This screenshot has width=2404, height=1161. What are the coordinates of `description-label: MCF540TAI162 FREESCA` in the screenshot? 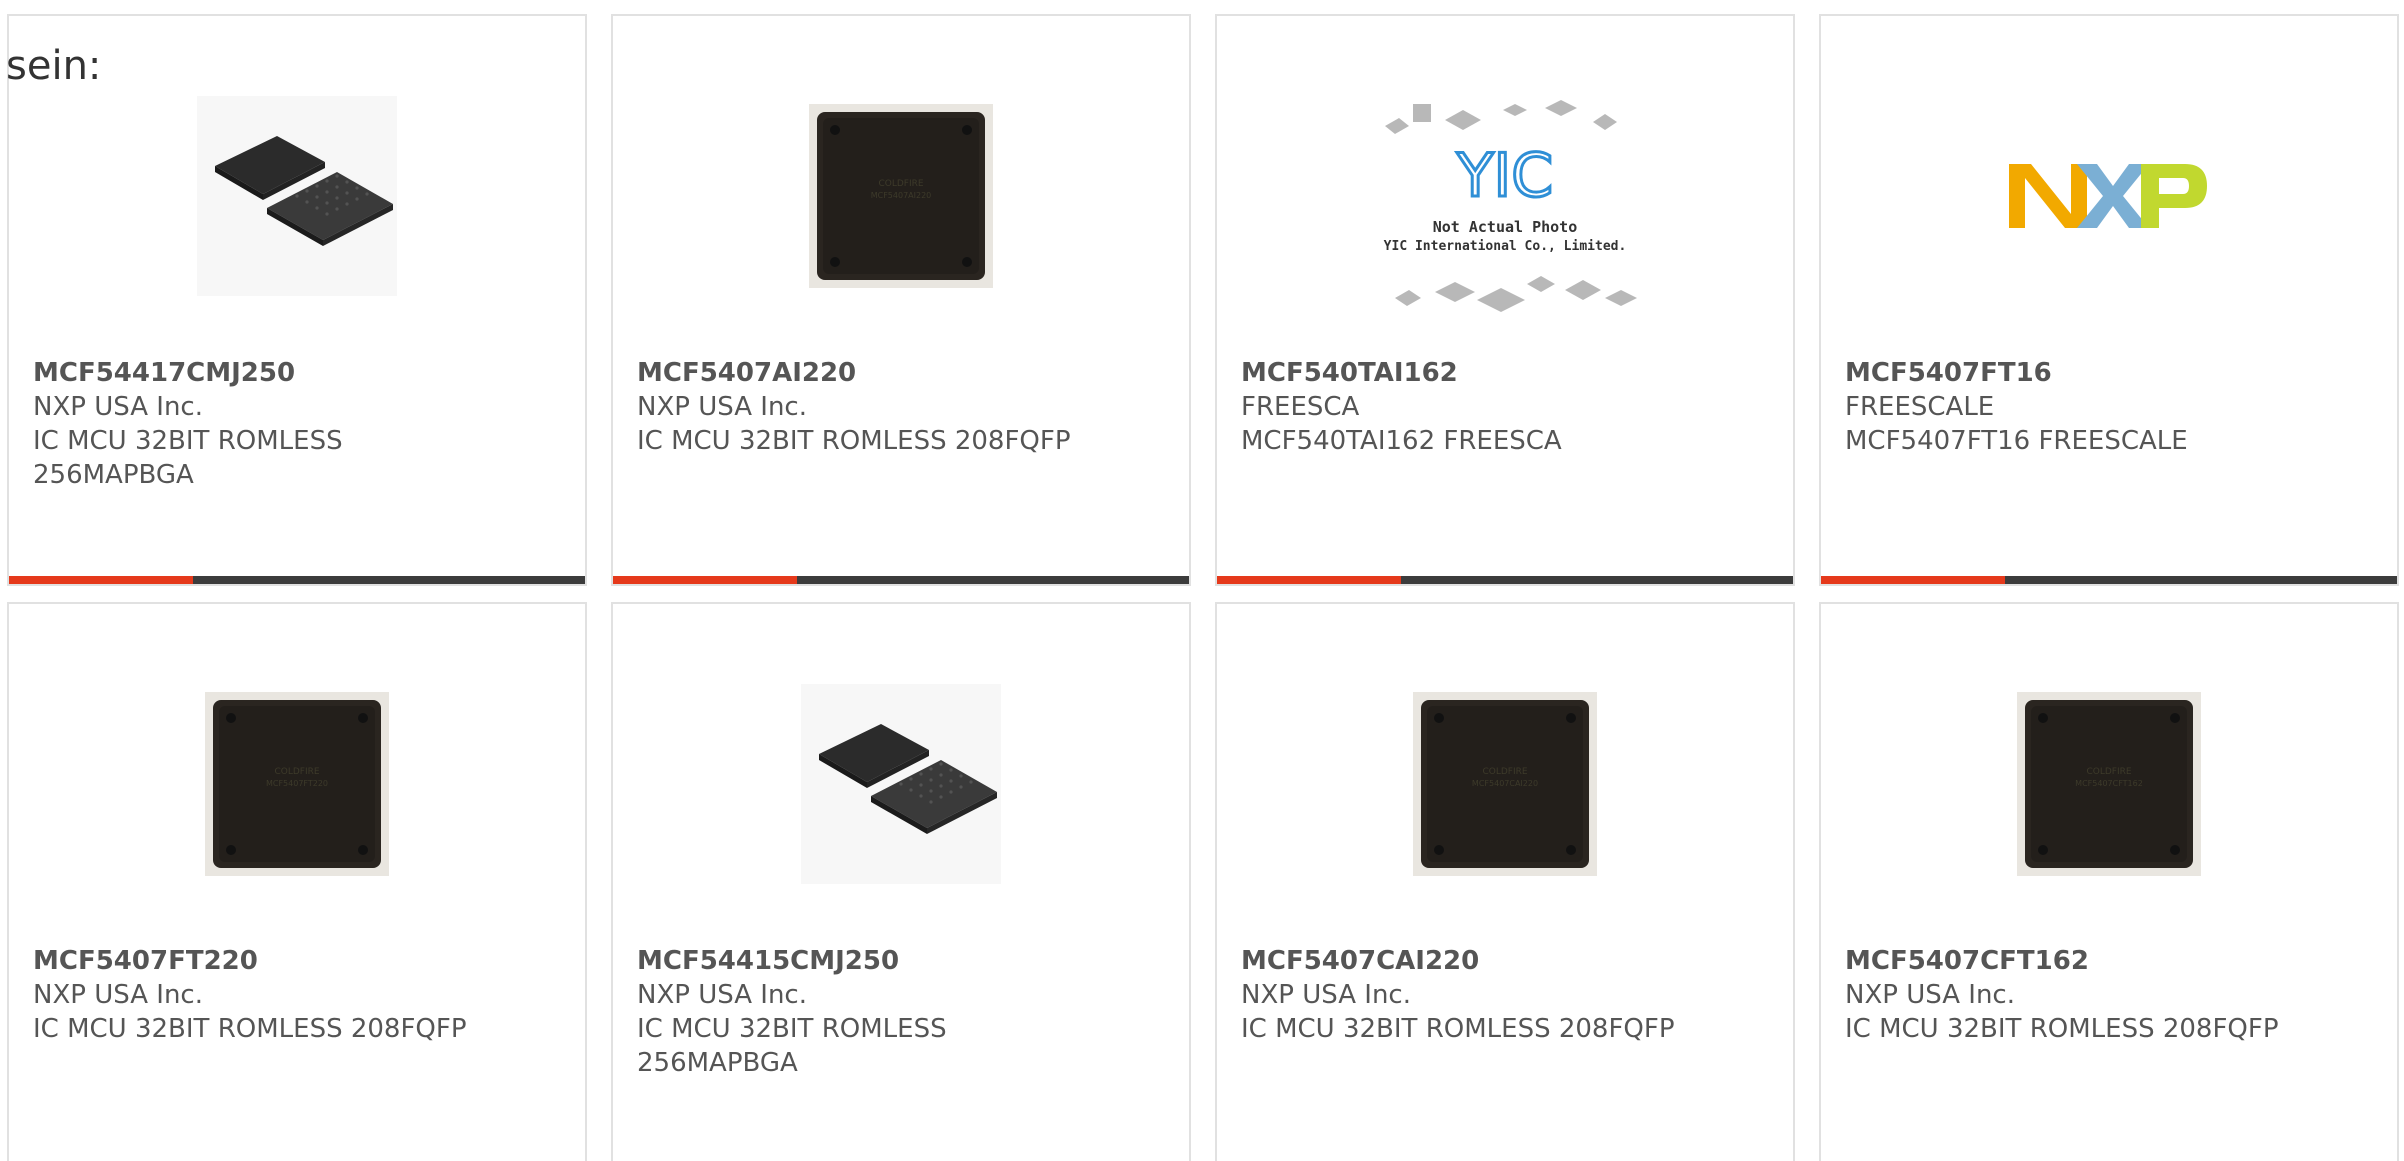 It's located at (1401, 441).